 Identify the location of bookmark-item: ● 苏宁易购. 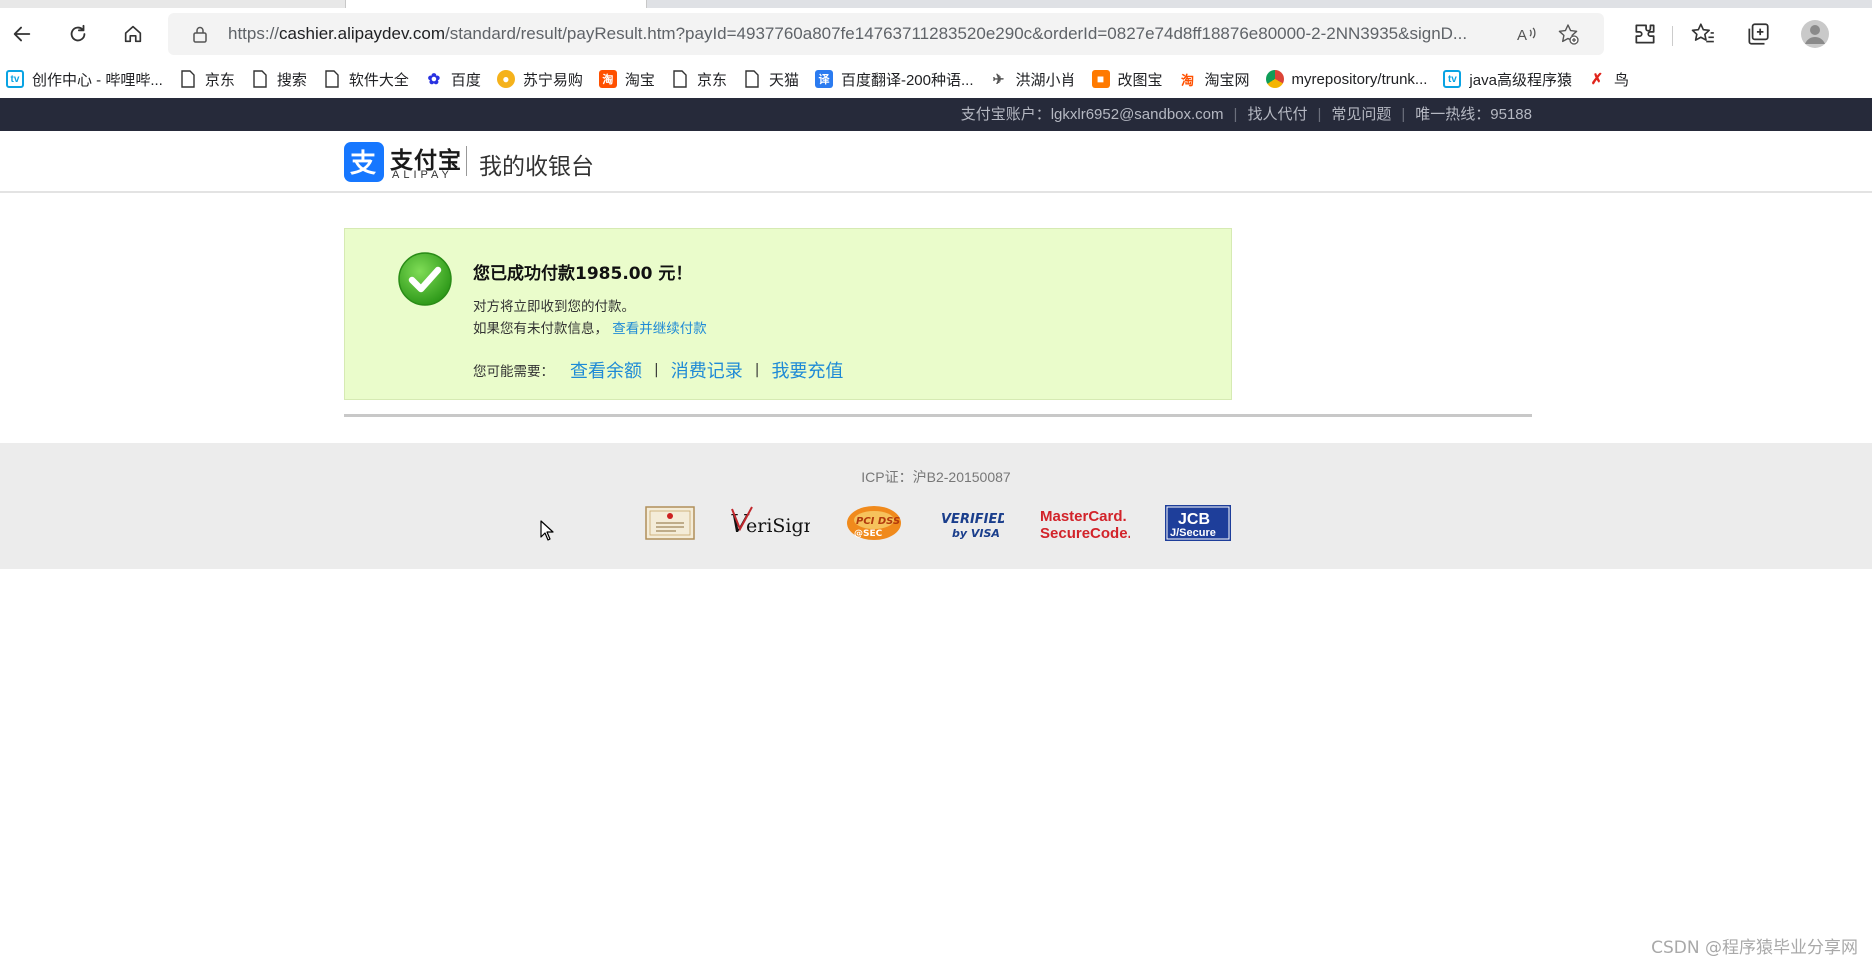
(540, 79).